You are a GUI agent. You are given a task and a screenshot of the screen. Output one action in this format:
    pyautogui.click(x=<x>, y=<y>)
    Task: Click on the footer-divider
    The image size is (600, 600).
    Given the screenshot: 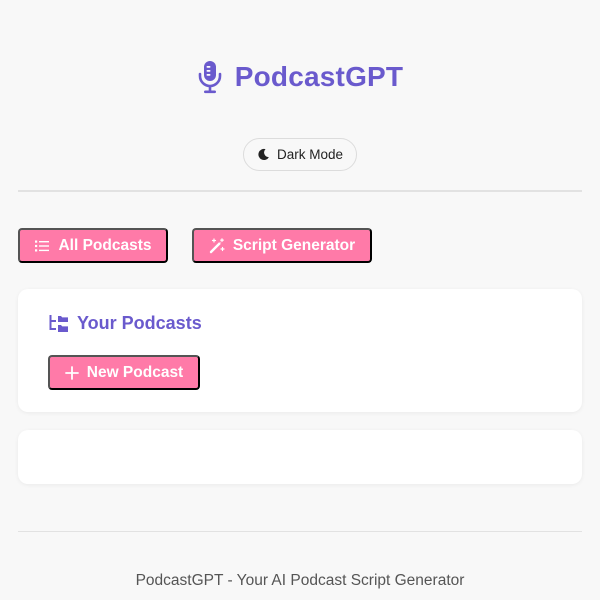 What is the action you would take?
    pyautogui.click(x=300, y=531)
    